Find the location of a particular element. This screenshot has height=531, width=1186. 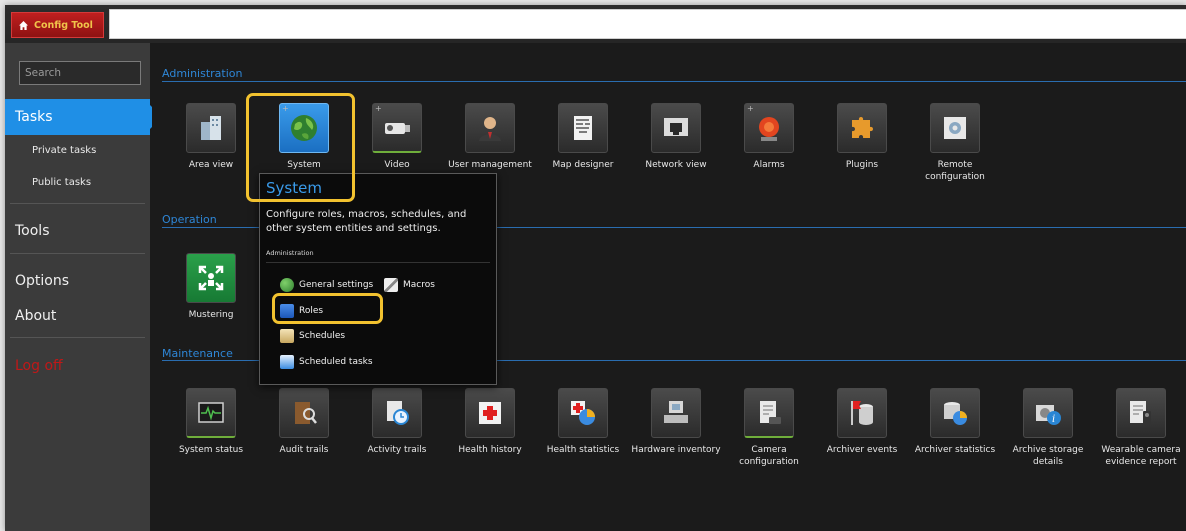

health-statistics-icon is located at coordinates (583, 413).